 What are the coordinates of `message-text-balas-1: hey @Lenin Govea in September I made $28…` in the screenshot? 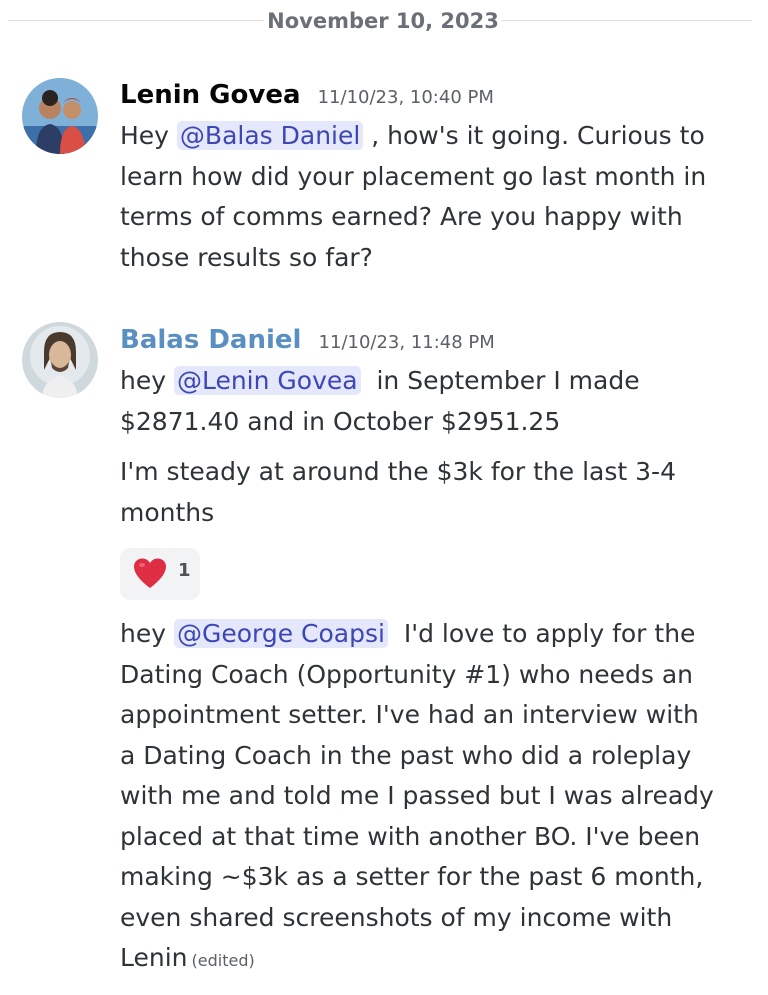 It's located at (435, 401).